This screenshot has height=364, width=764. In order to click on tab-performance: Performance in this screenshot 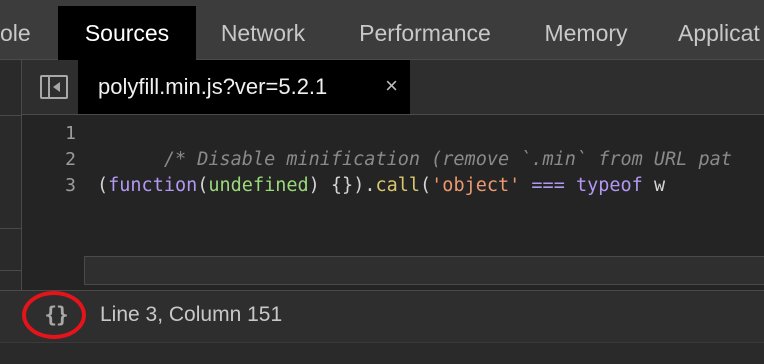, I will do `click(425, 33)`.